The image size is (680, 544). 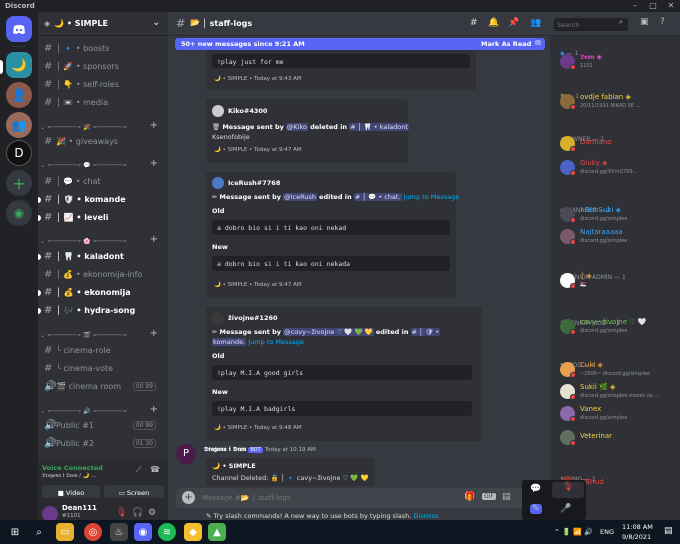 What do you see at coordinates (83, 165) in the screenshot?
I see `category-chat: ⌄ ╾──────╼ 💬 ╾──────╼` at bounding box center [83, 165].